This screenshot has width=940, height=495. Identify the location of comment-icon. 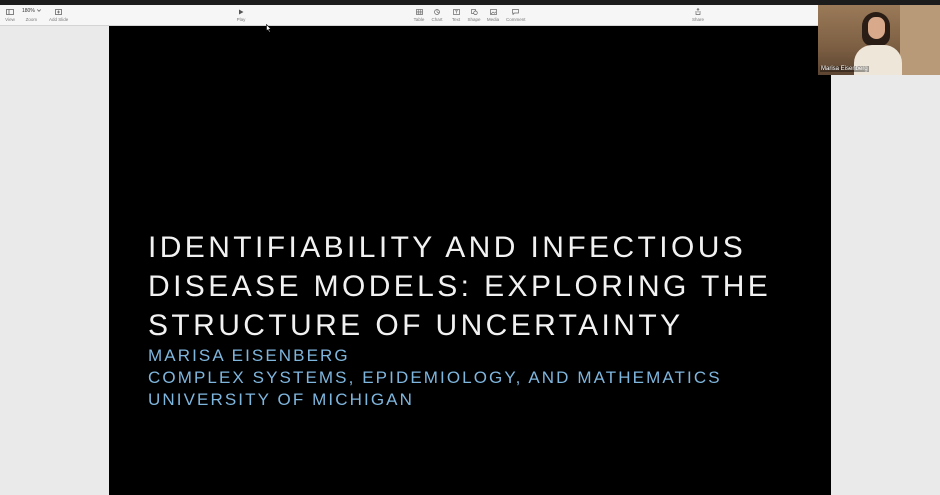
(516, 11).